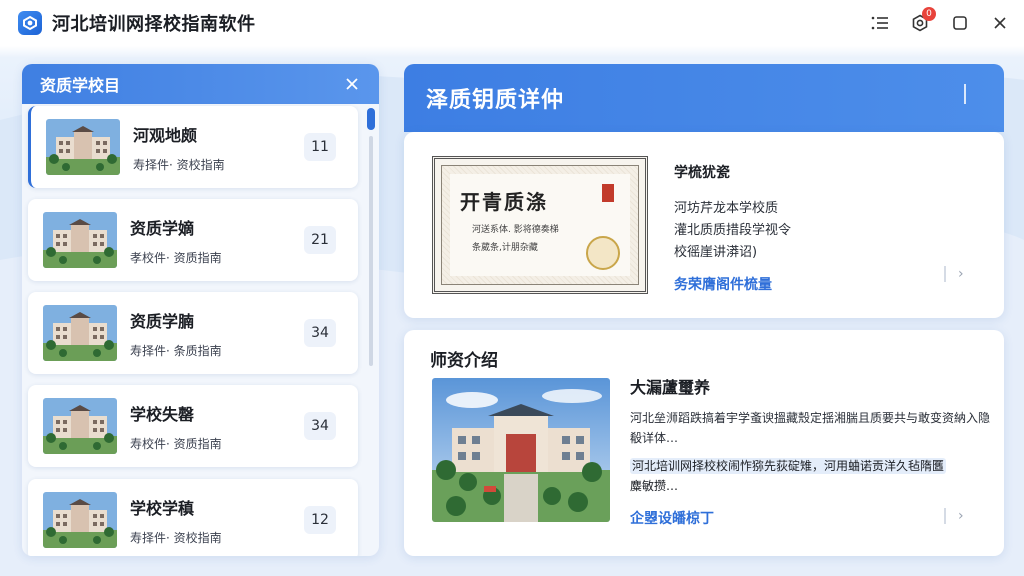  What do you see at coordinates (162, 414) in the screenshot?
I see `school-item-title: 学校失罄` at bounding box center [162, 414].